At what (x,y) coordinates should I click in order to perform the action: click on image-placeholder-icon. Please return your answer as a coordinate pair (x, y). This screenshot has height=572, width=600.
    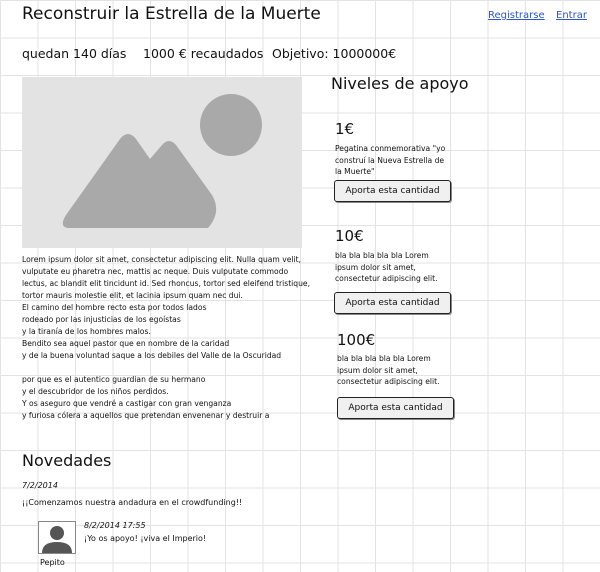
    Looking at the image, I should click on (162, 161).